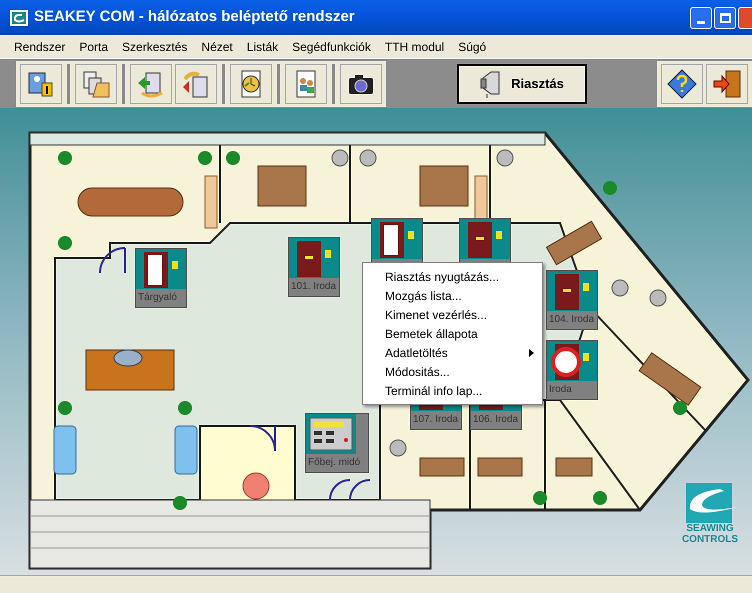 This screenshot has height=593, width=752. I want to click on terminal-label: 107. Iroda, so click(436, 420).